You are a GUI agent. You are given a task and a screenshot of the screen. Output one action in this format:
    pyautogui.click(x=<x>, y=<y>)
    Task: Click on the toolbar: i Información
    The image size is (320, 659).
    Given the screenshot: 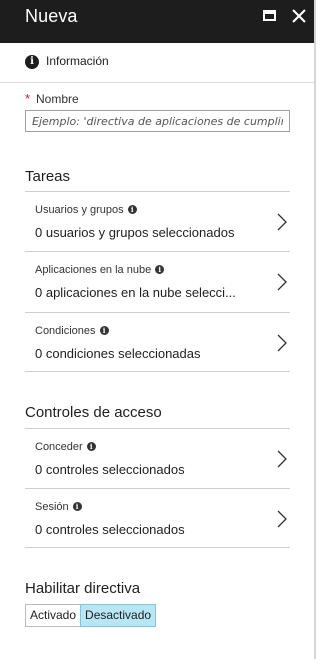 What is the action you would take?
    pyautogui.click(x=157, y=63)
    